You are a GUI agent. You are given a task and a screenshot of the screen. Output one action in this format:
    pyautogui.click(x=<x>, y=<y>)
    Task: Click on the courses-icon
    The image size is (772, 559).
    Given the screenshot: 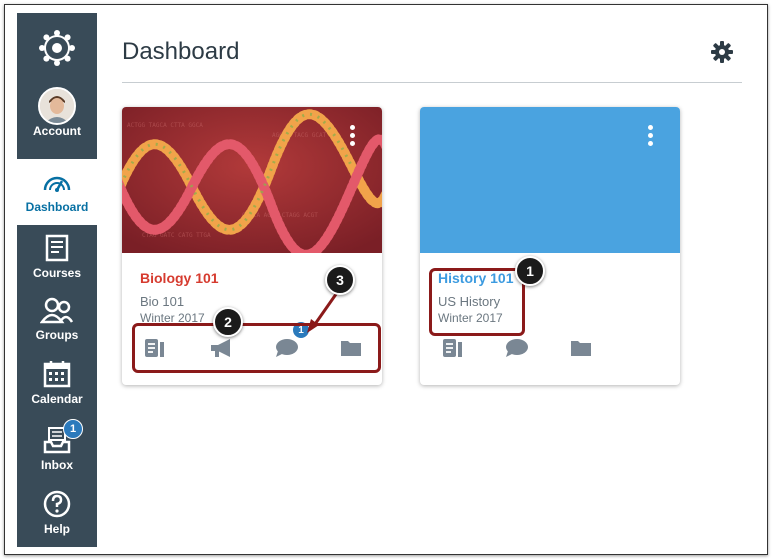 What is the action you would take?
    pyautogui.click(x=57, y=248)
    